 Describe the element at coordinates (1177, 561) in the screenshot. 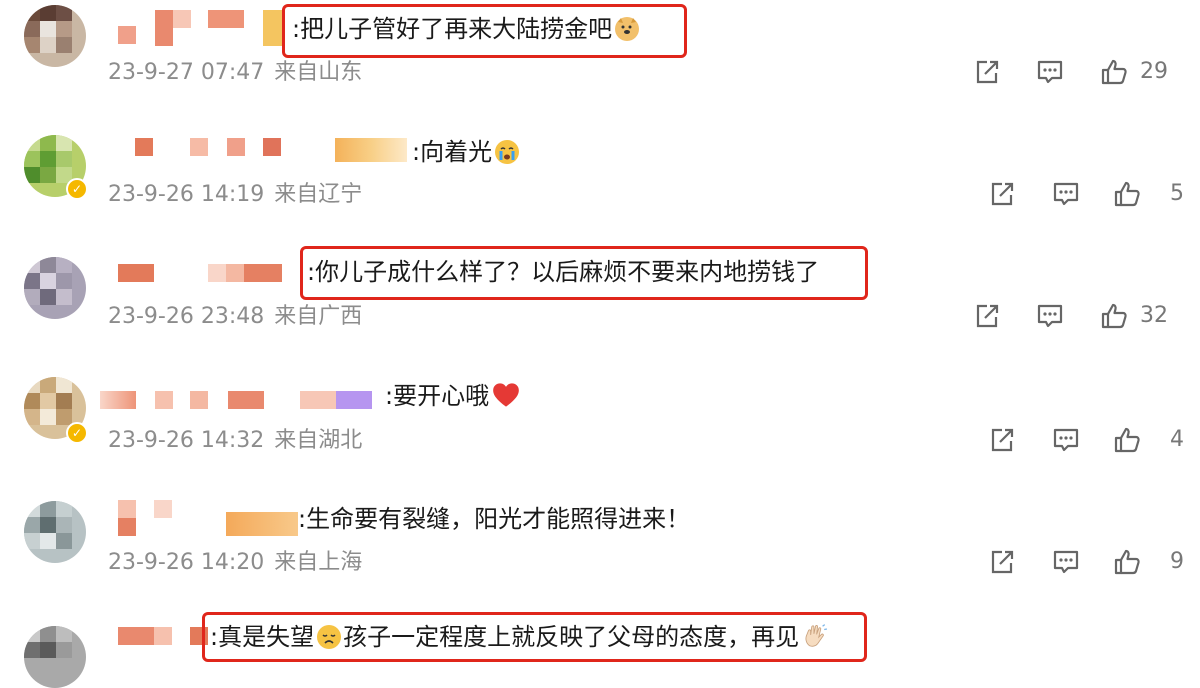

I see `like-count: 9` at that location.